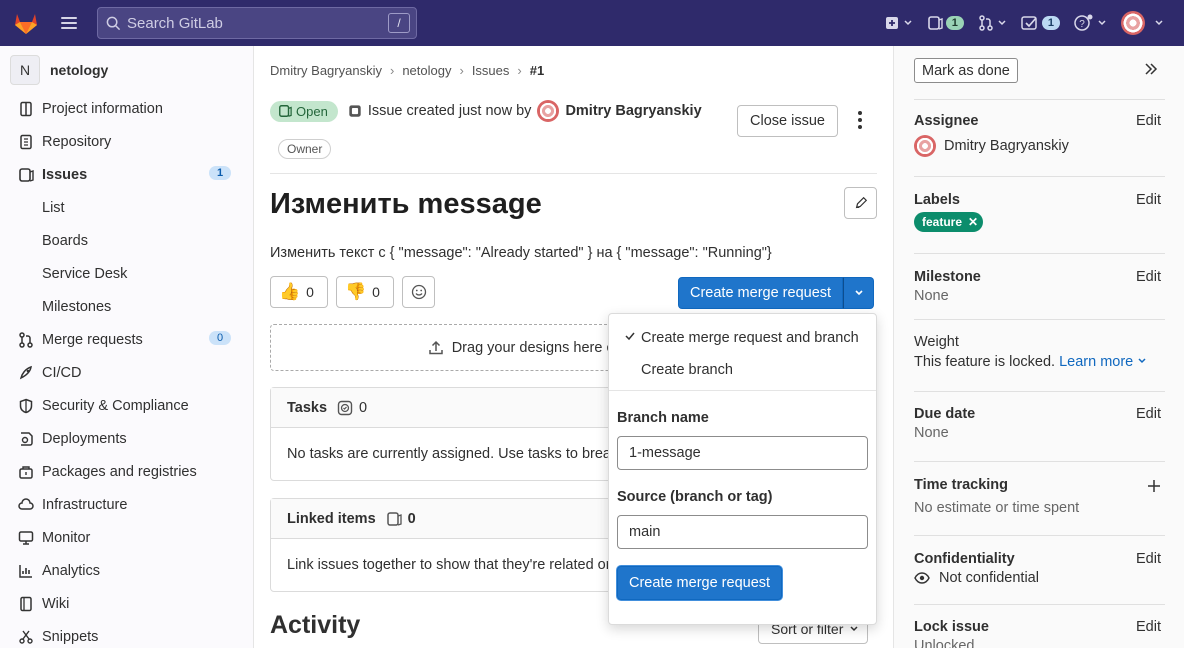 The image size is (1184, 648). Describe the element at coordinates (126, 438) in the screenshot. I see `sidebar-item-deployments: Deployments` at that location.